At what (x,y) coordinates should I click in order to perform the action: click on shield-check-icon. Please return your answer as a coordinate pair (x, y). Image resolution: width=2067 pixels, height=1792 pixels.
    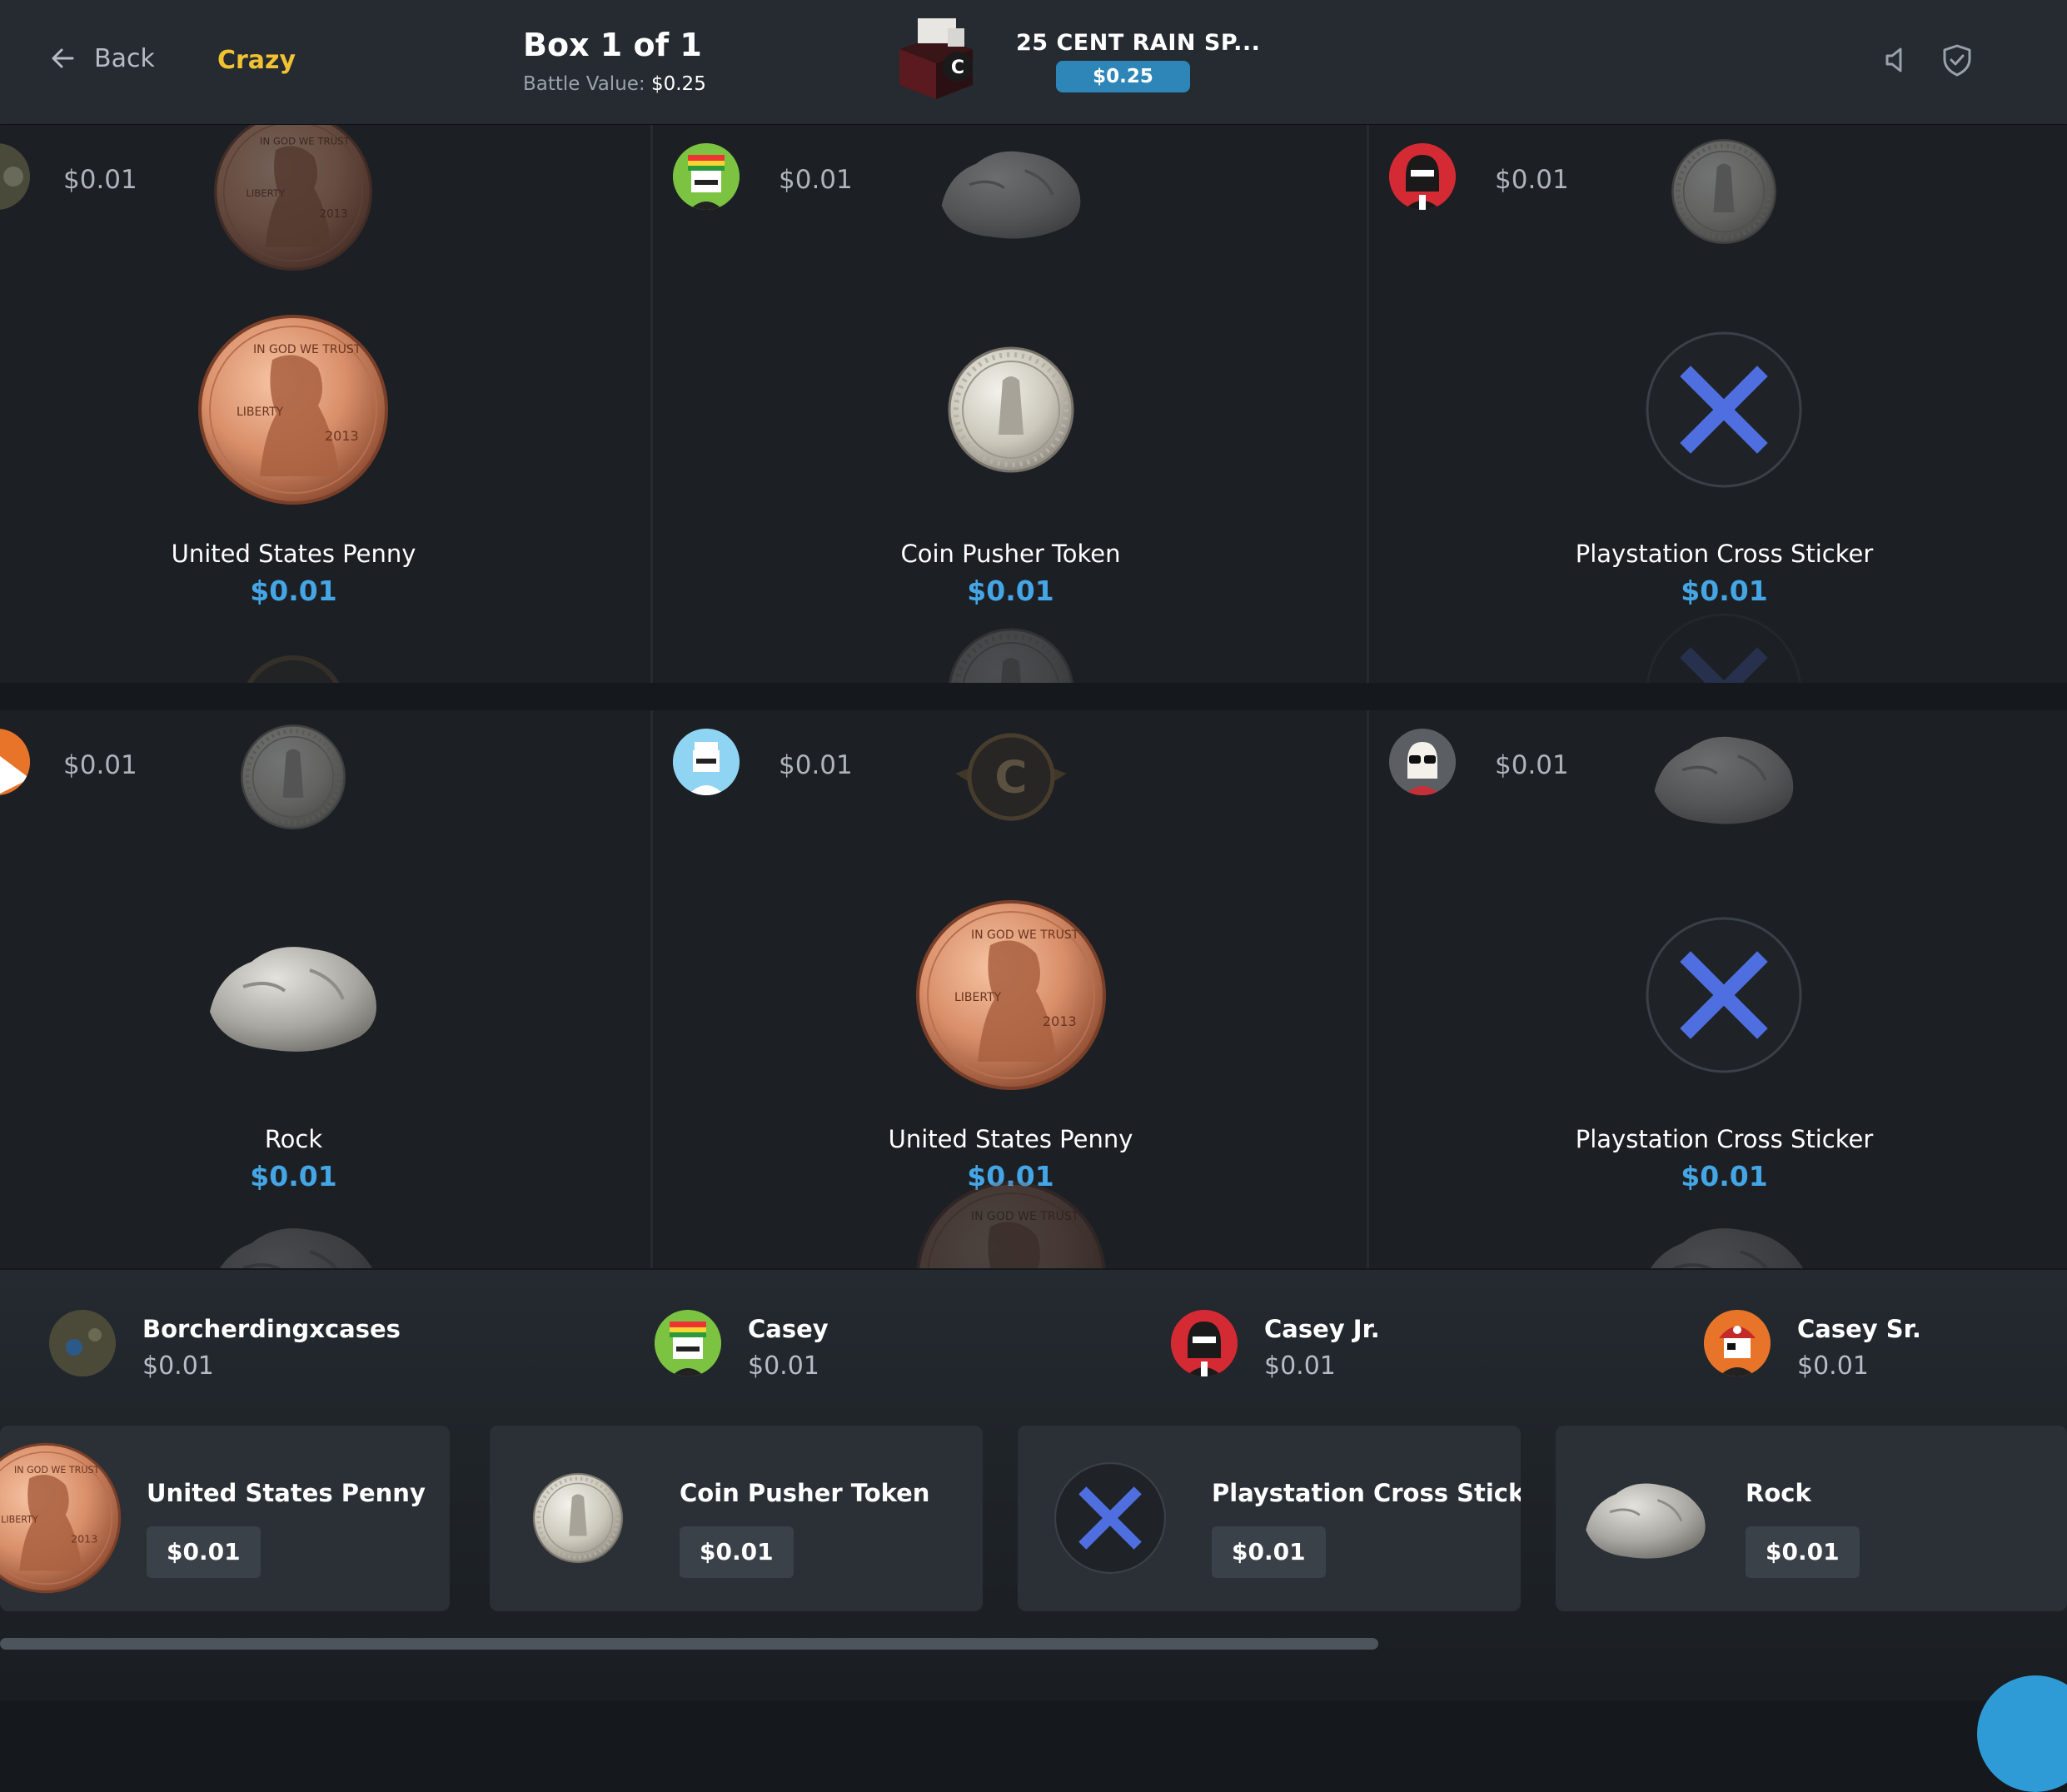
    Looking at the image, I should click on (1957, 60).